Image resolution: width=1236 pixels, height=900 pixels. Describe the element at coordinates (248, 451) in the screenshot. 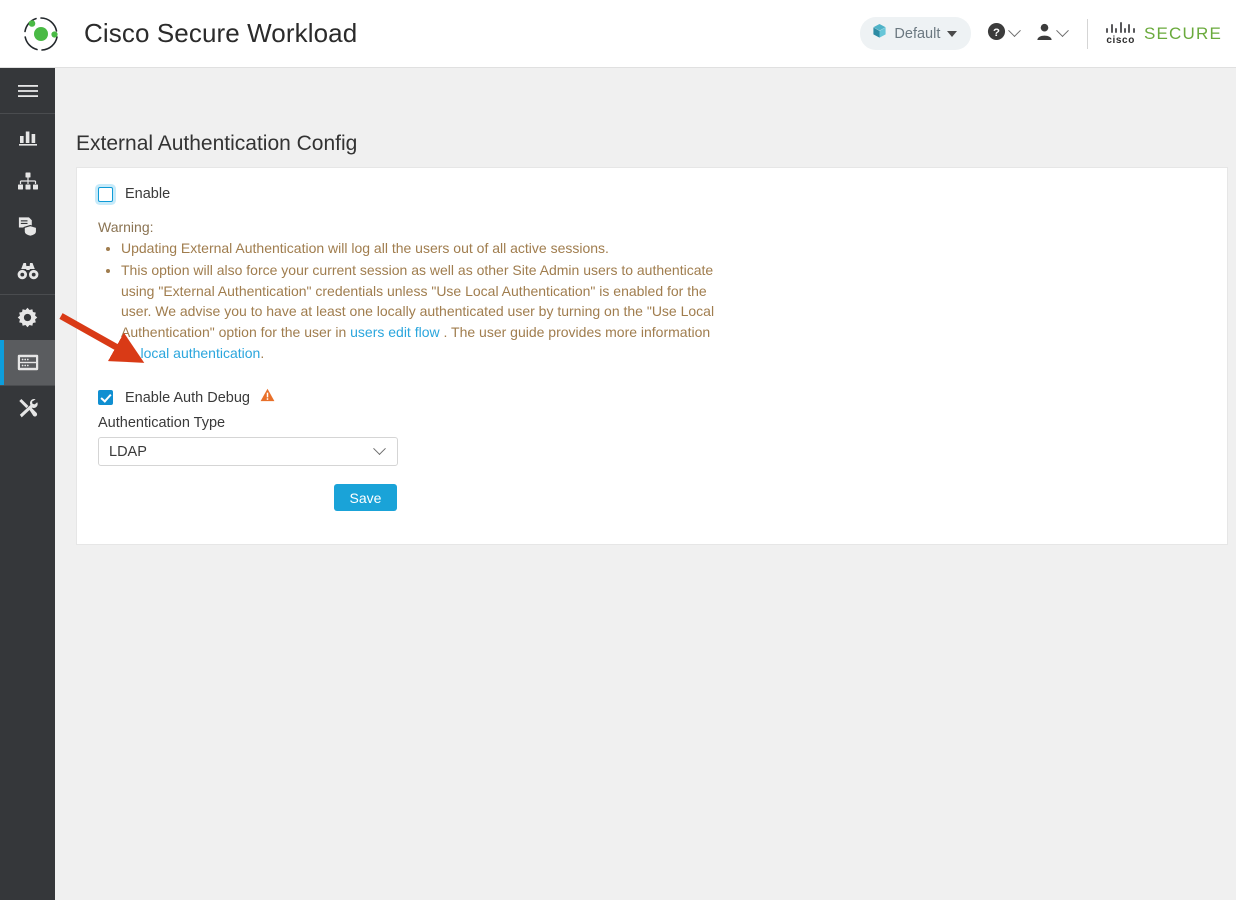

I see `authentication-type-select: LDAP` at that location.